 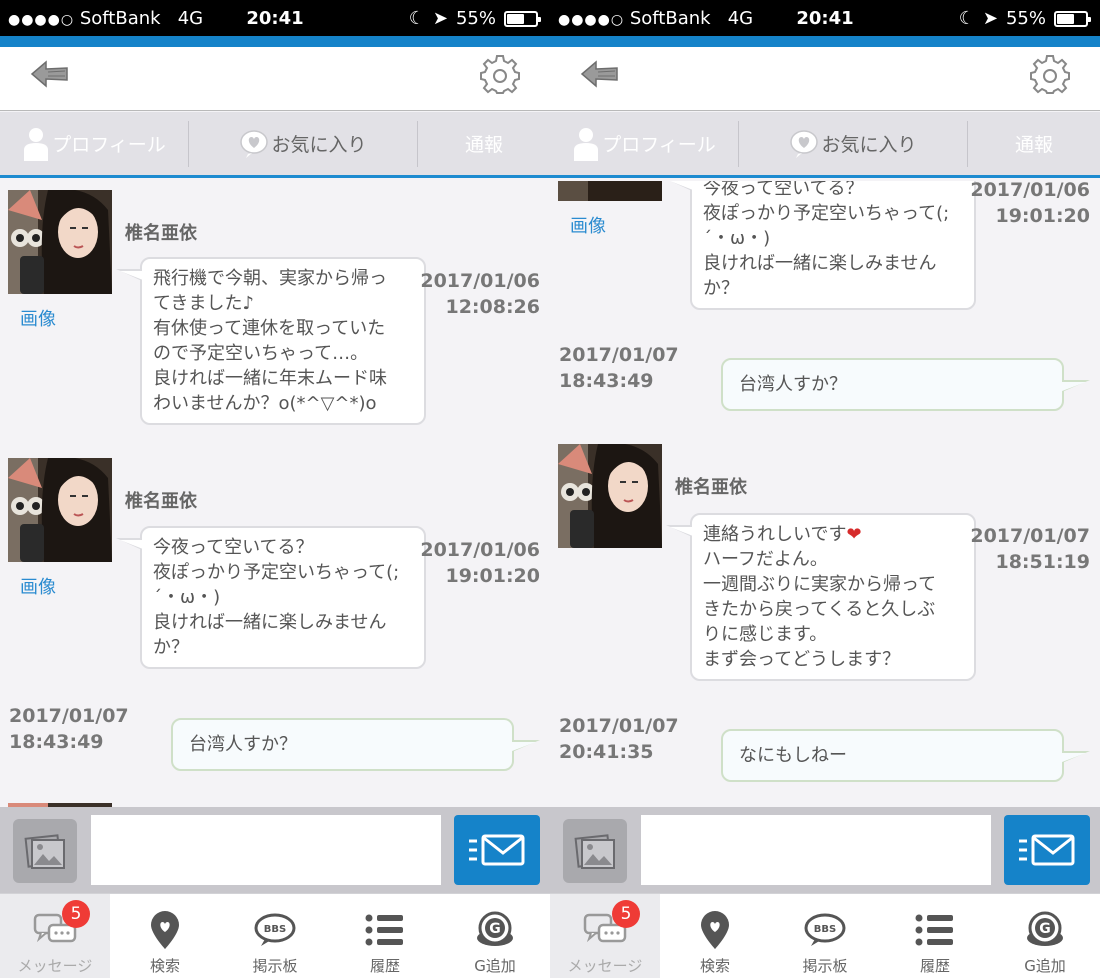 What do you see at coordinates (270, 278) in the screenshot?
I see `message-text: 飛行機で今朝、実家から帰っ` at bounding box center [270, 278].